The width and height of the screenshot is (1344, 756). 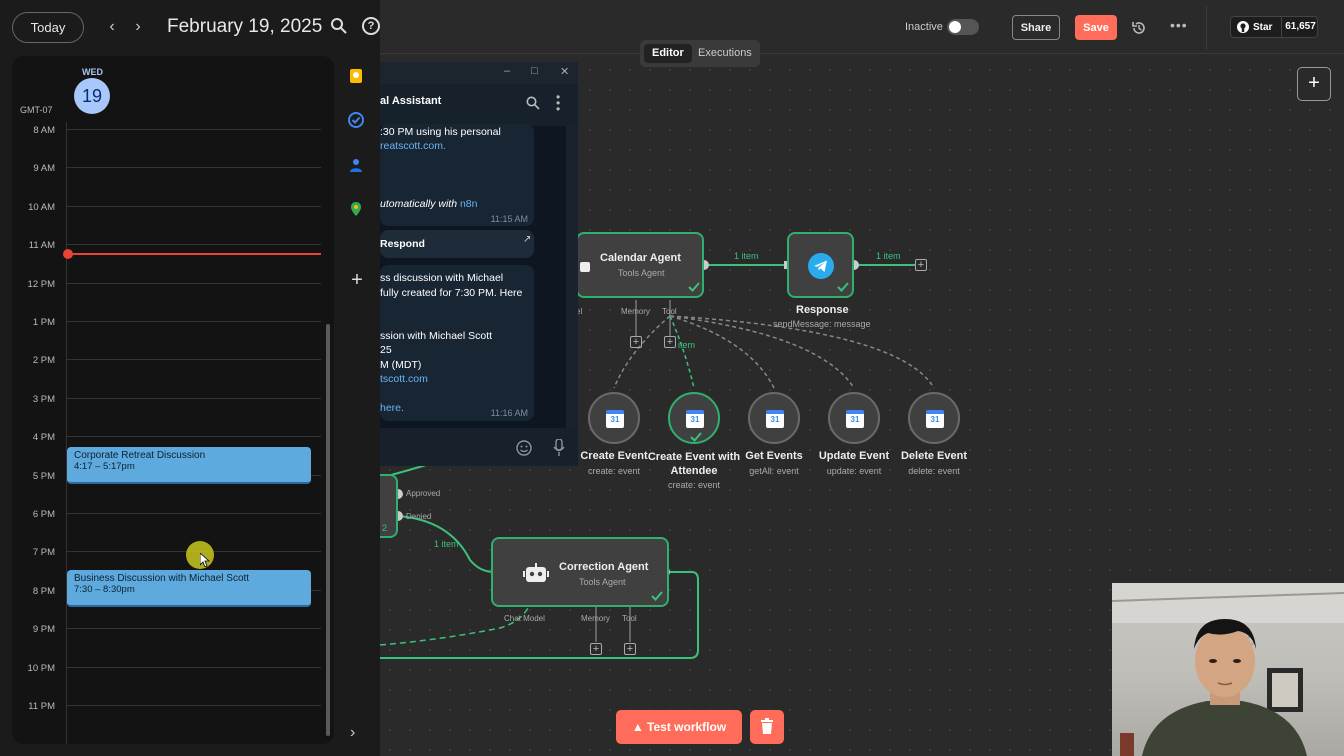 What do you see at coordinates (479, 105) in the screenshot?
I see `chat-header: al Assistant • • •` at bounding box center [479, 105].